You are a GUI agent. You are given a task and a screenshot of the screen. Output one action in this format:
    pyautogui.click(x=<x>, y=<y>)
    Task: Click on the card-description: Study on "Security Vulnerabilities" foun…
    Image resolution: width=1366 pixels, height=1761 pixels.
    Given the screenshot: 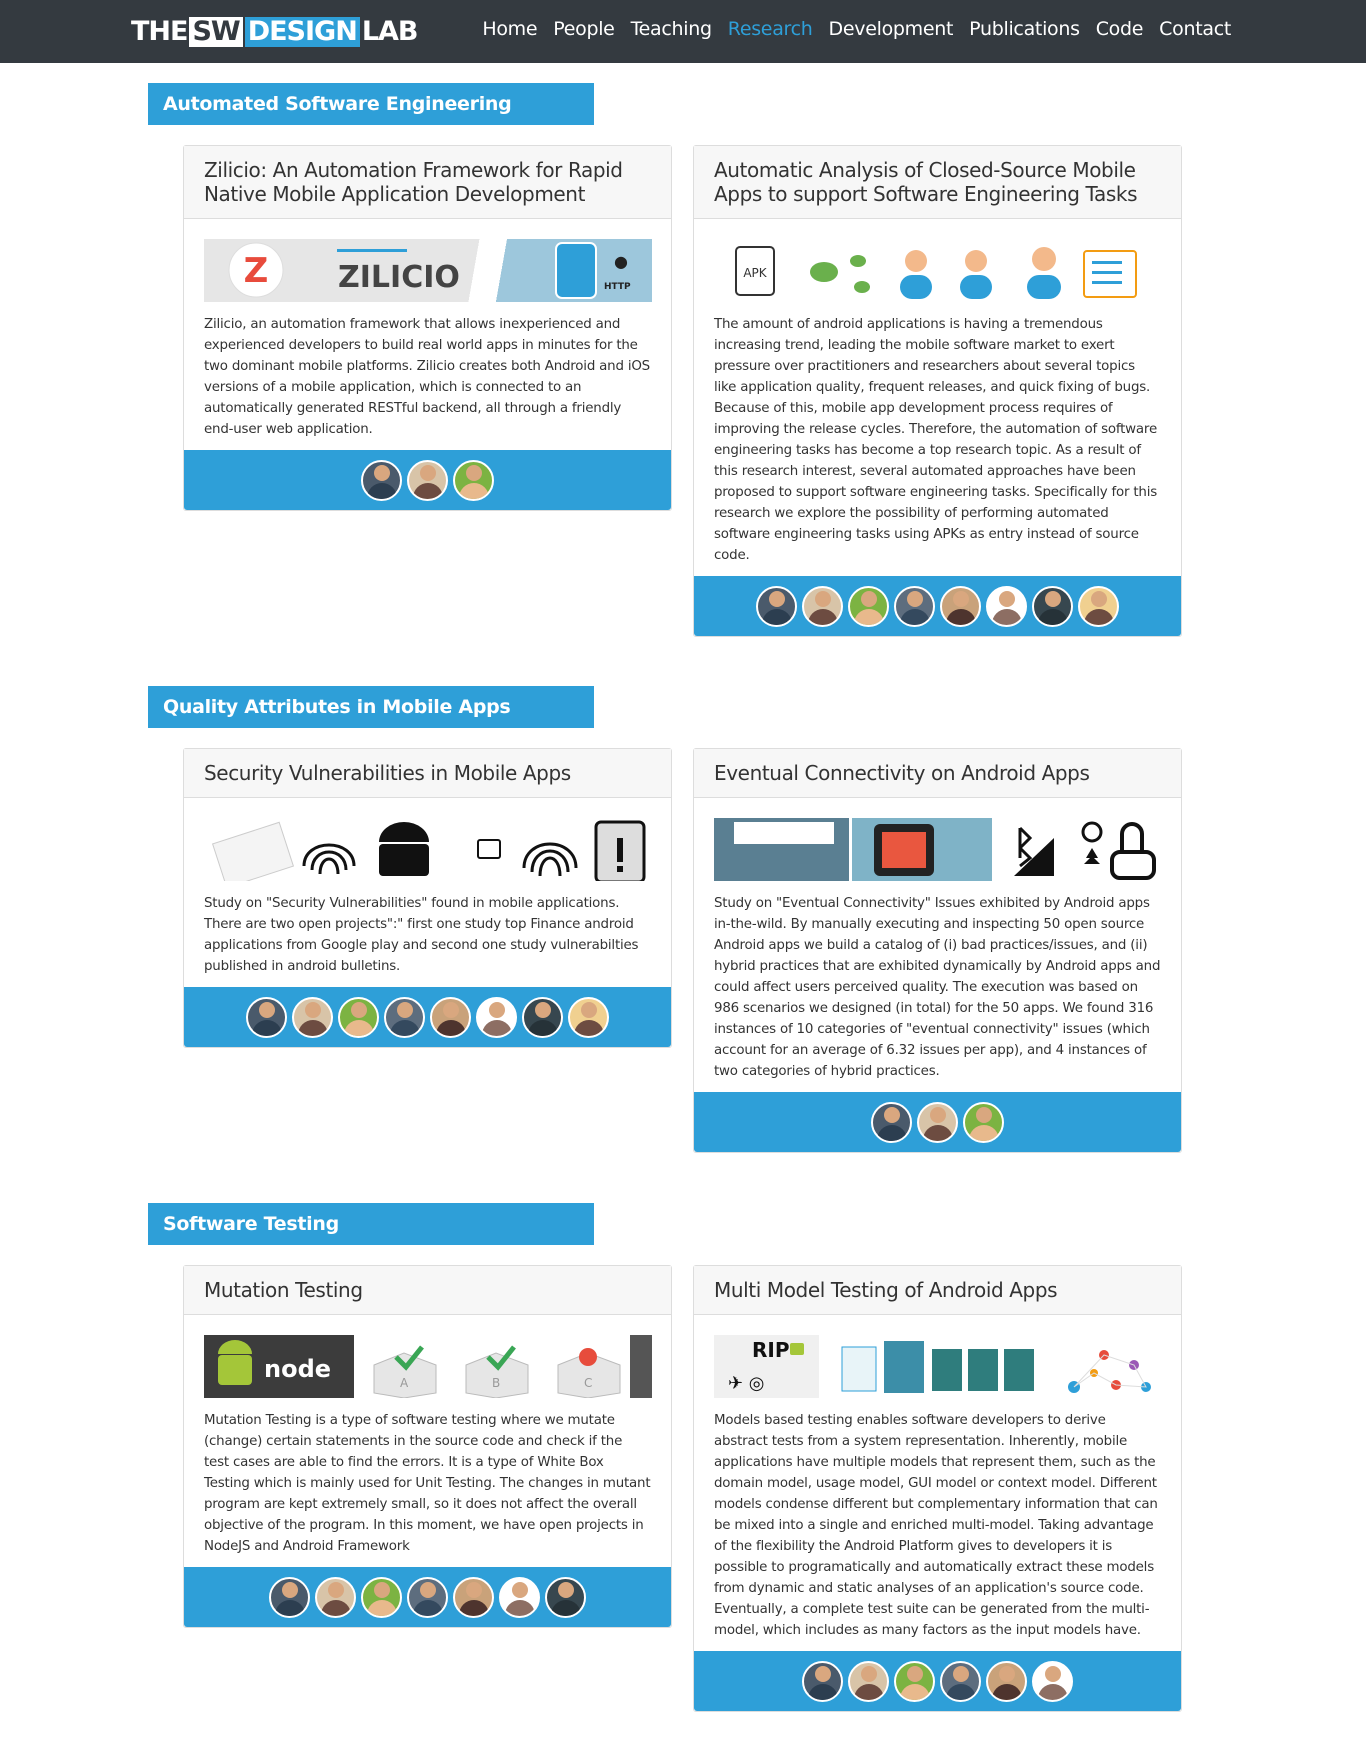 What is the action you would take?
    pyautogui.click(x=421, y=935)
    